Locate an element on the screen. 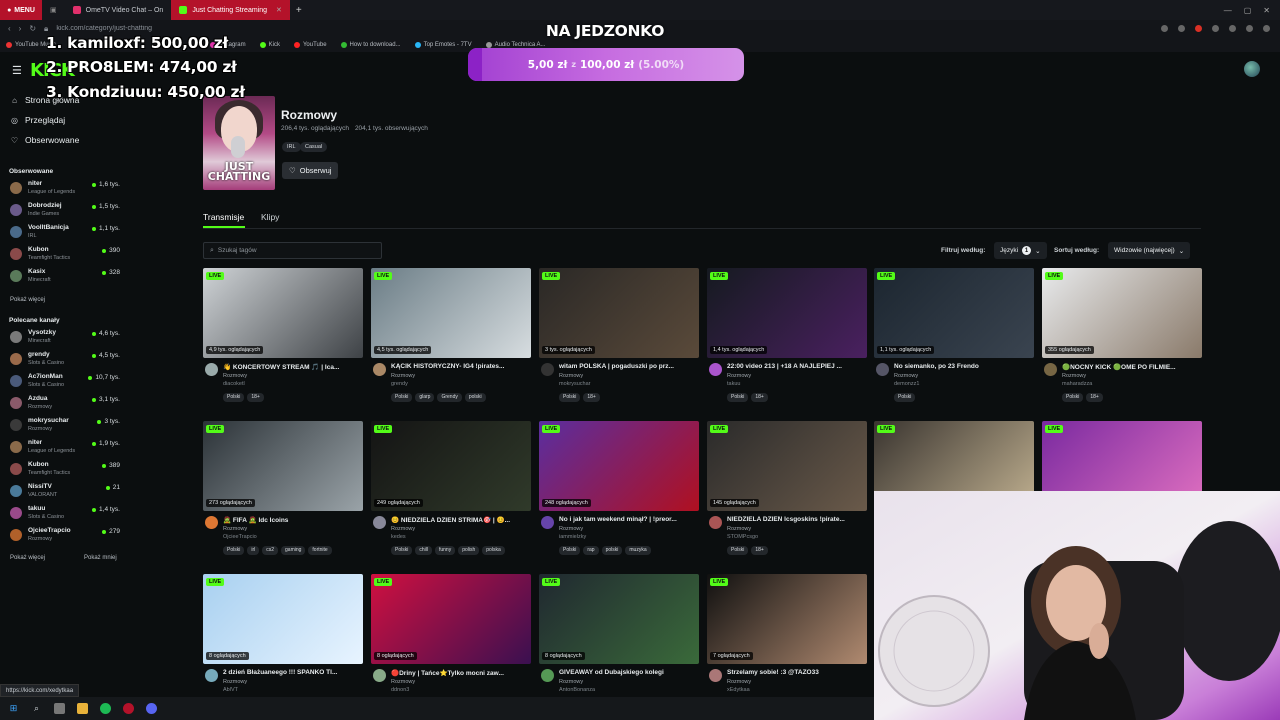 Image resolution: width=1280 pixels, height=720 pixels. streamer-name: kedes is located at coordinates (398, 537).